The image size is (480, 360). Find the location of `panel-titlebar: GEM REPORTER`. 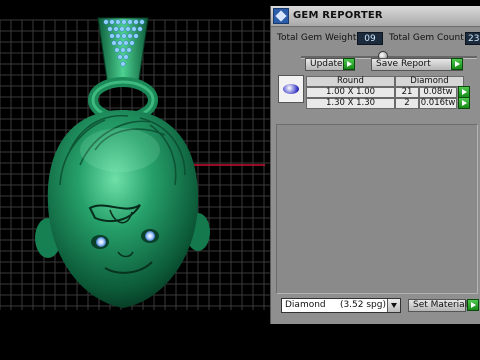

panel-titlebar: GEM REPORTER is located at coordinates (375, 16).